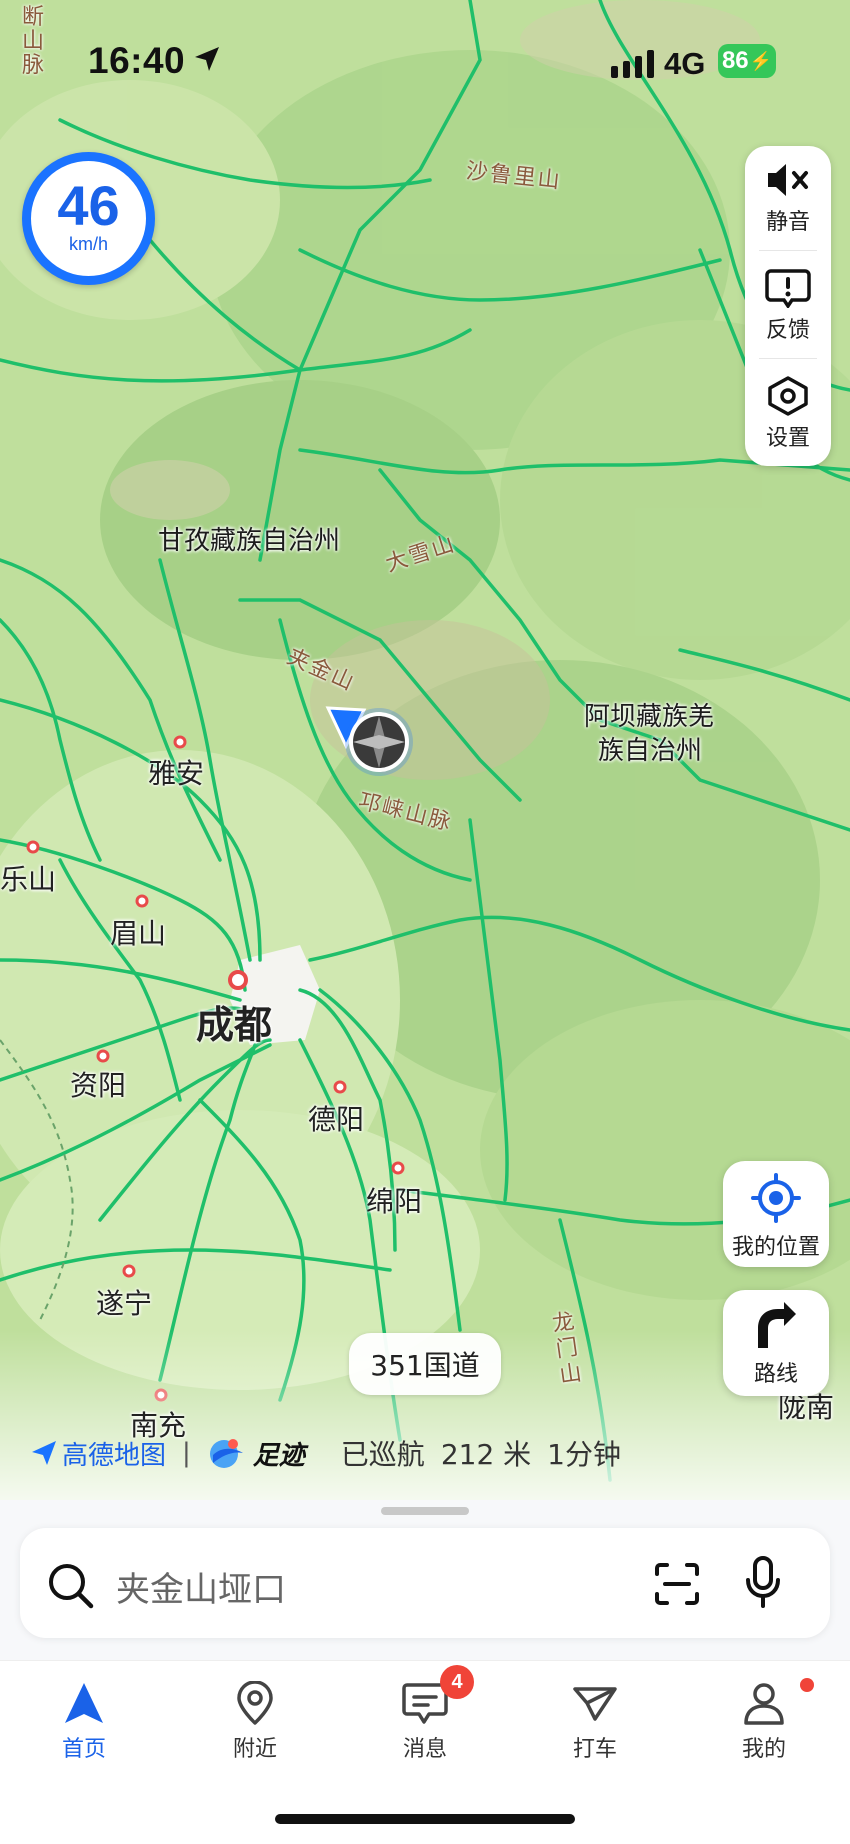 This screenshot has width=850, height=1844. What do you see at coordinates (775, 1247) in the screenshot?
I see `my-location-label: 我的位置` at bounding box center [775, 1247].